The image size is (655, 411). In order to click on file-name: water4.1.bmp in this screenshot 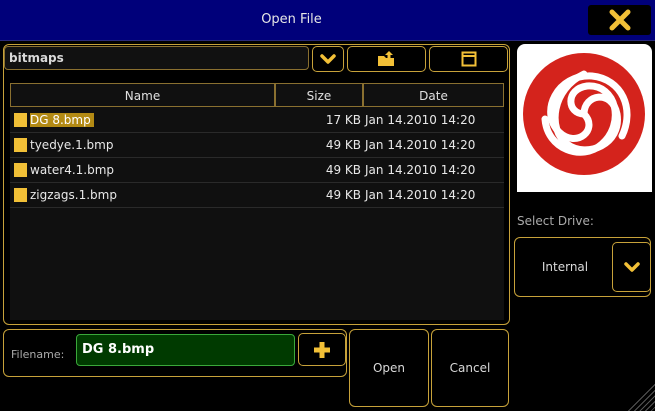, I will do `click(72, 170)`.